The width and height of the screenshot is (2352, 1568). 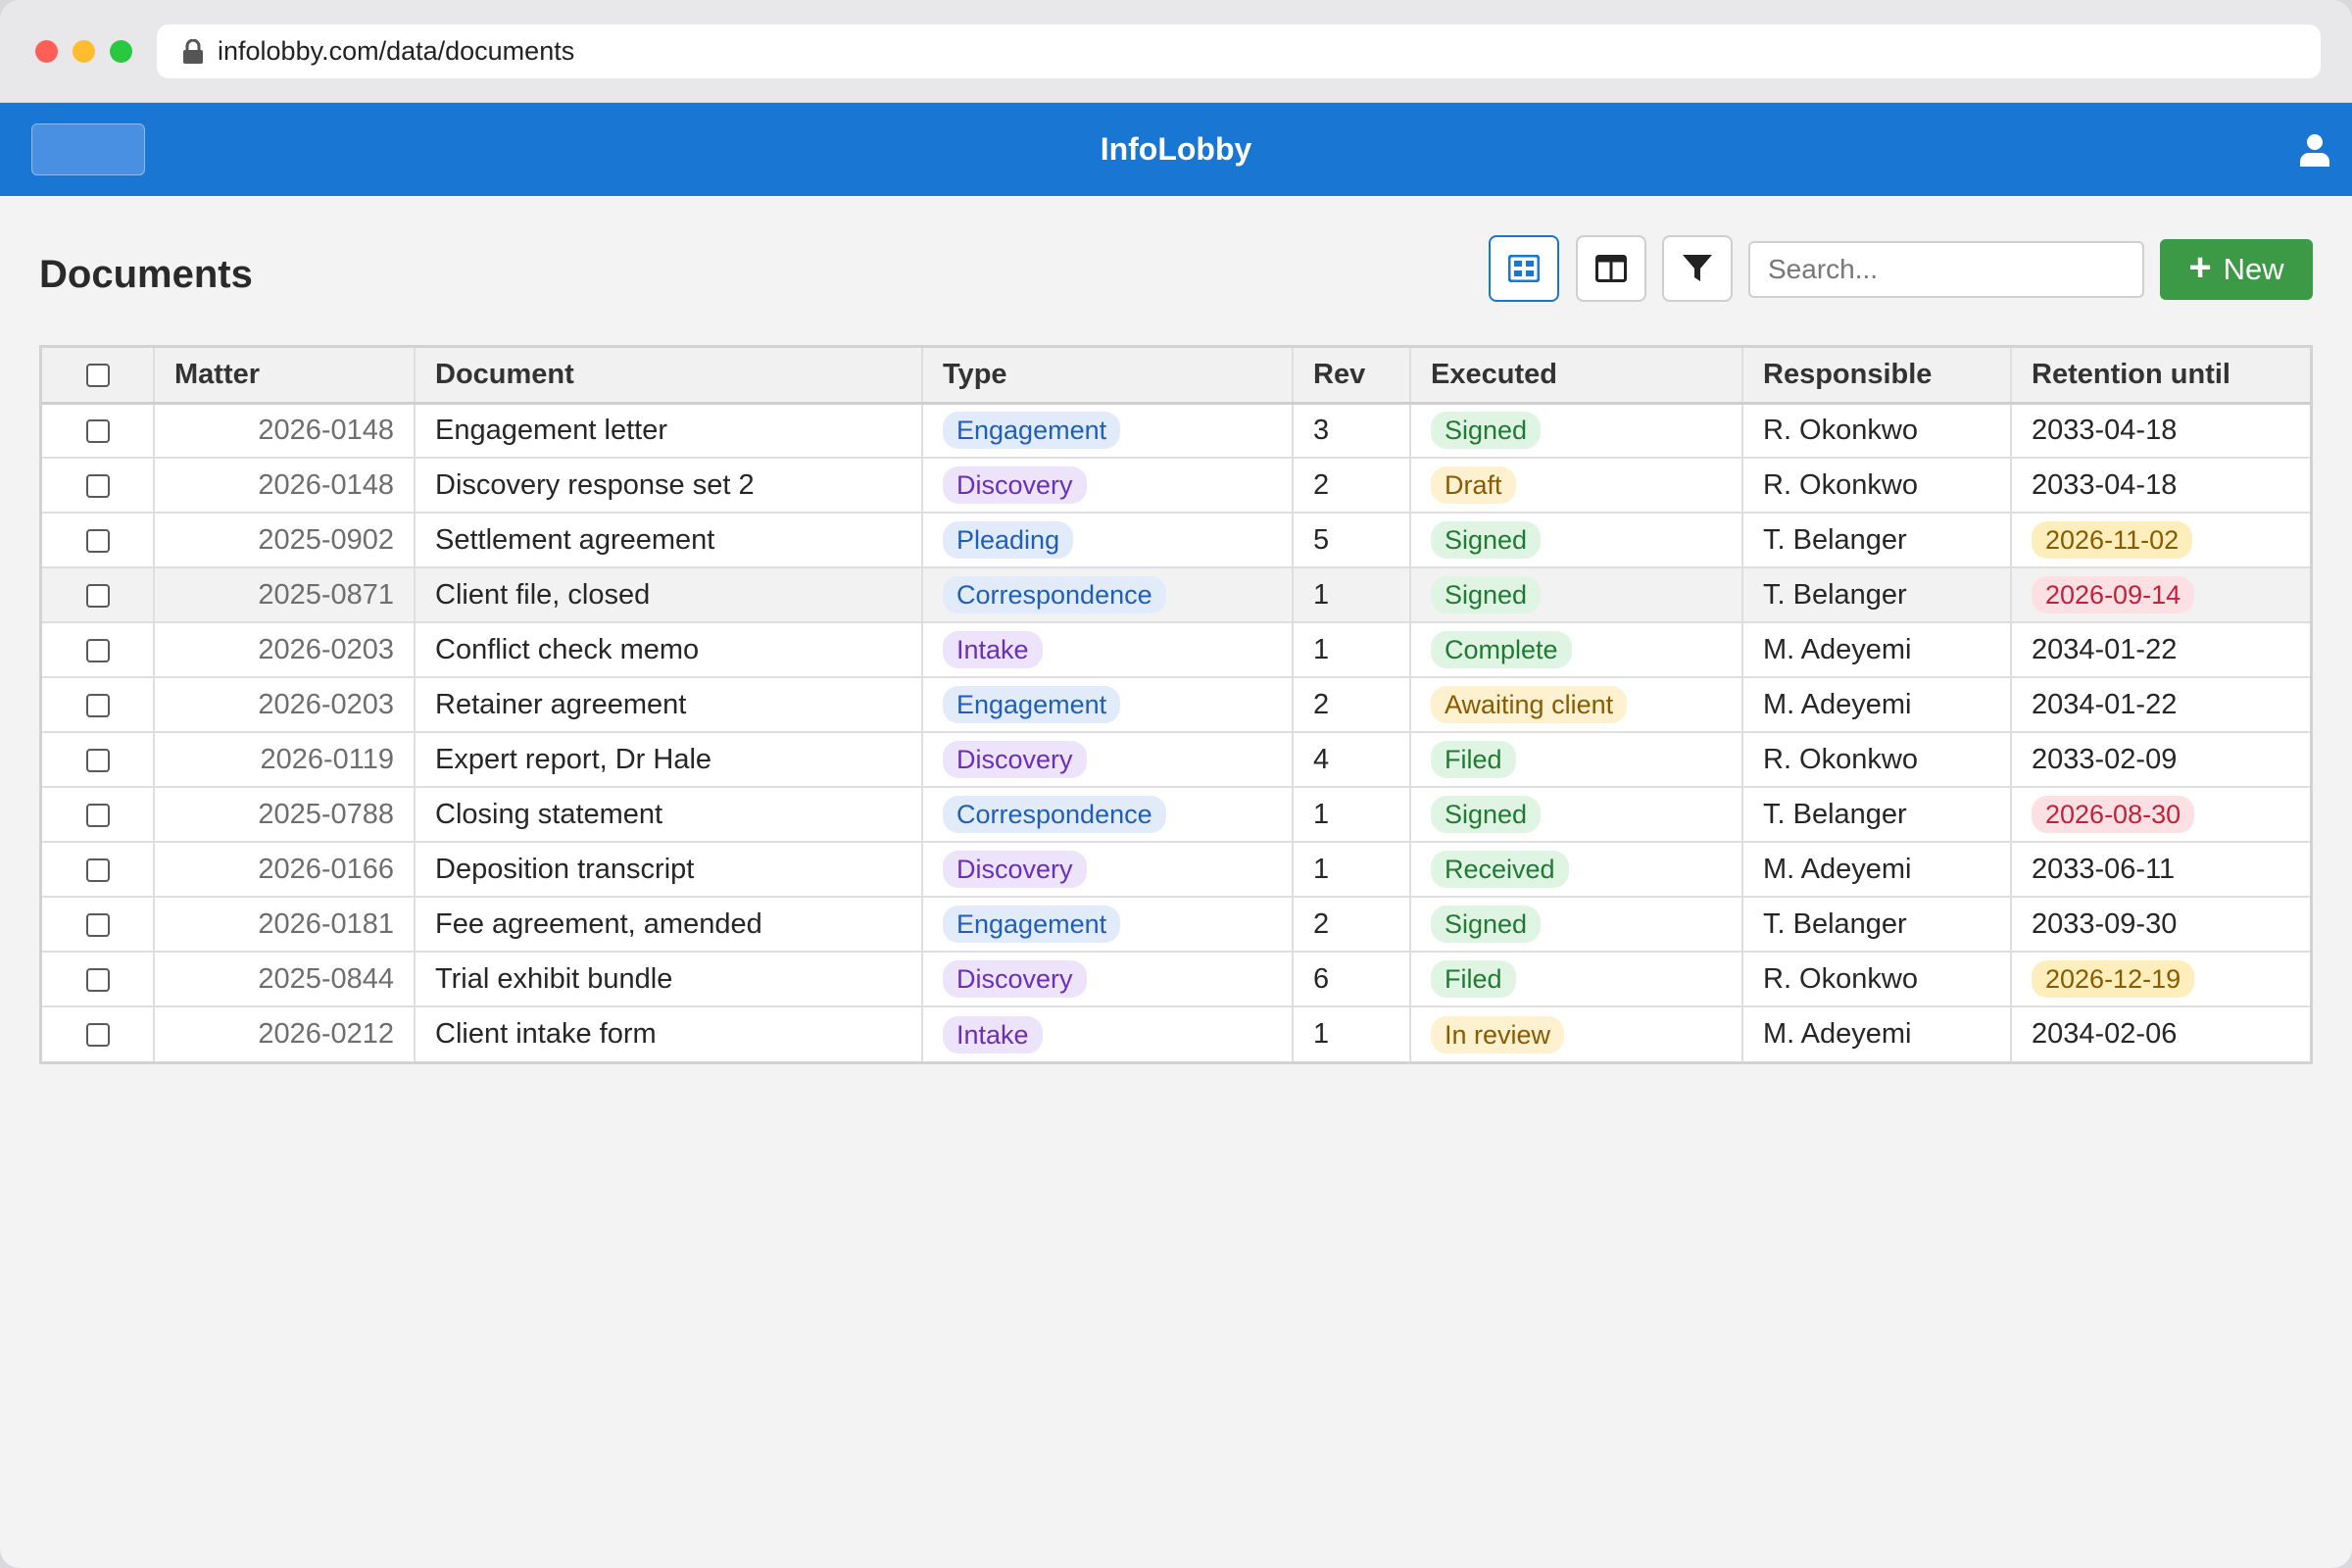 I want to click on retention-date: 2033-06-11, so click(x=2104, y=869).